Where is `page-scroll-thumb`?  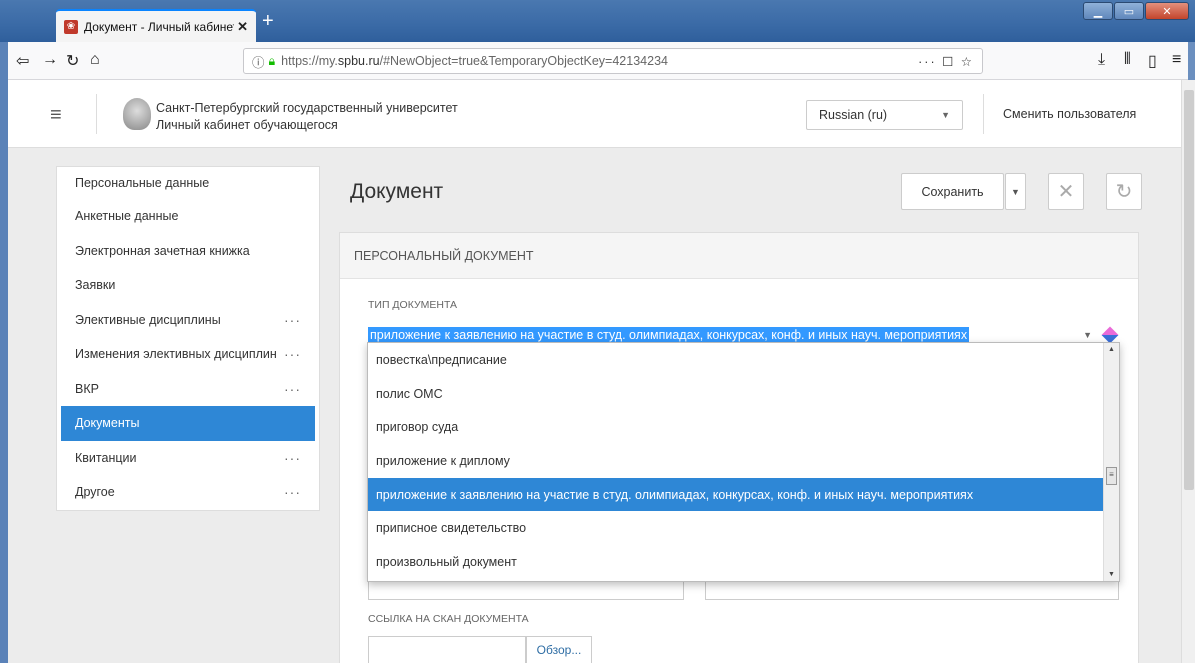
page-scroll-thumb is located at coordinates (1189, 290).